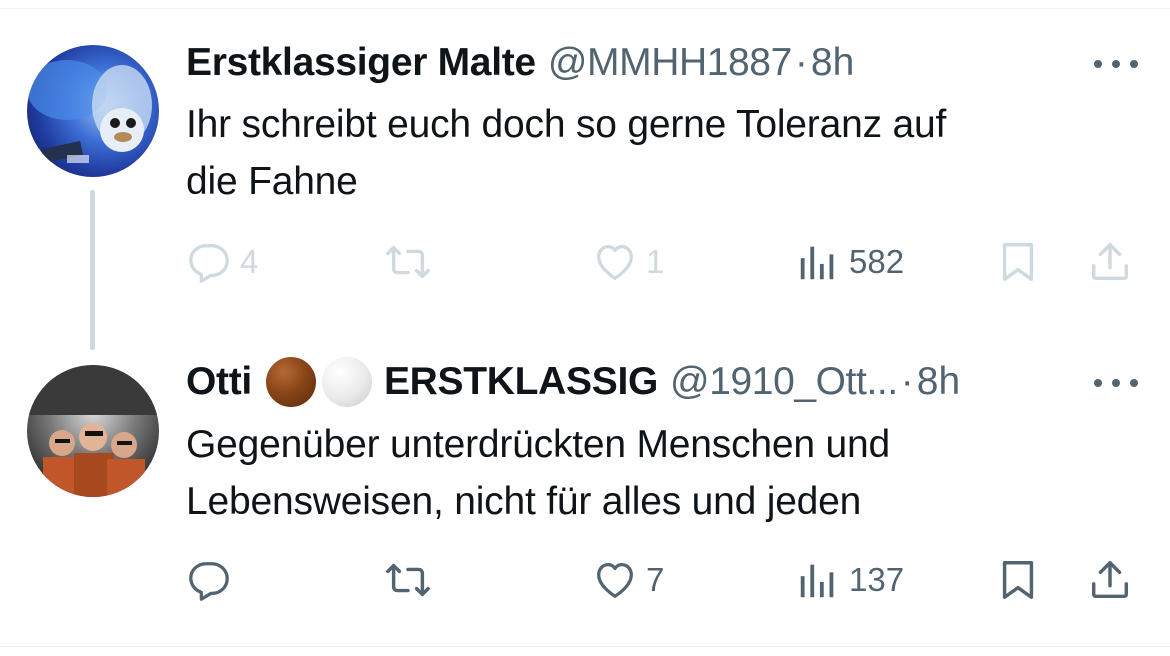 This screenshot has width=1170, height=656. What do you see at coordinates (524, 501) in the screenshot?
I see `tweet-text-line: Lebensweisen, nicht für alles und jeden` at bounding box center [524, 501].